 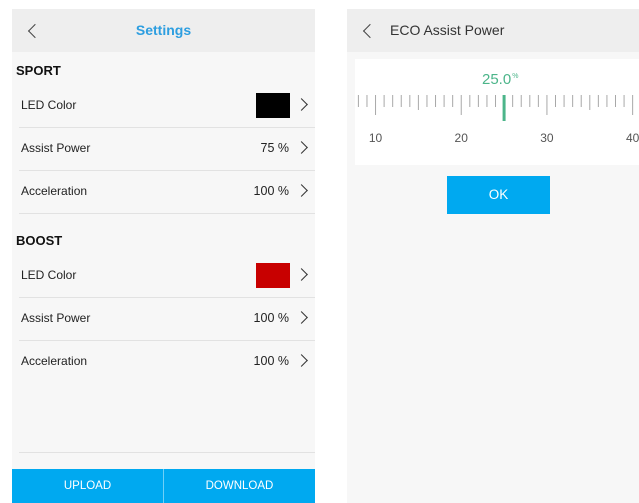 I want to click on page-title: Settings, so click(x=163, y=30).